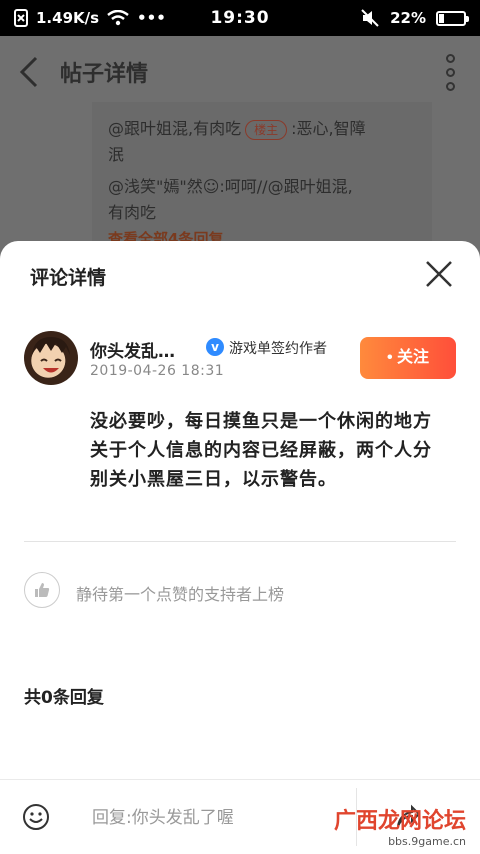 This screenshot has height=854, width=480. I want to click on avatar, so click(51, 358).